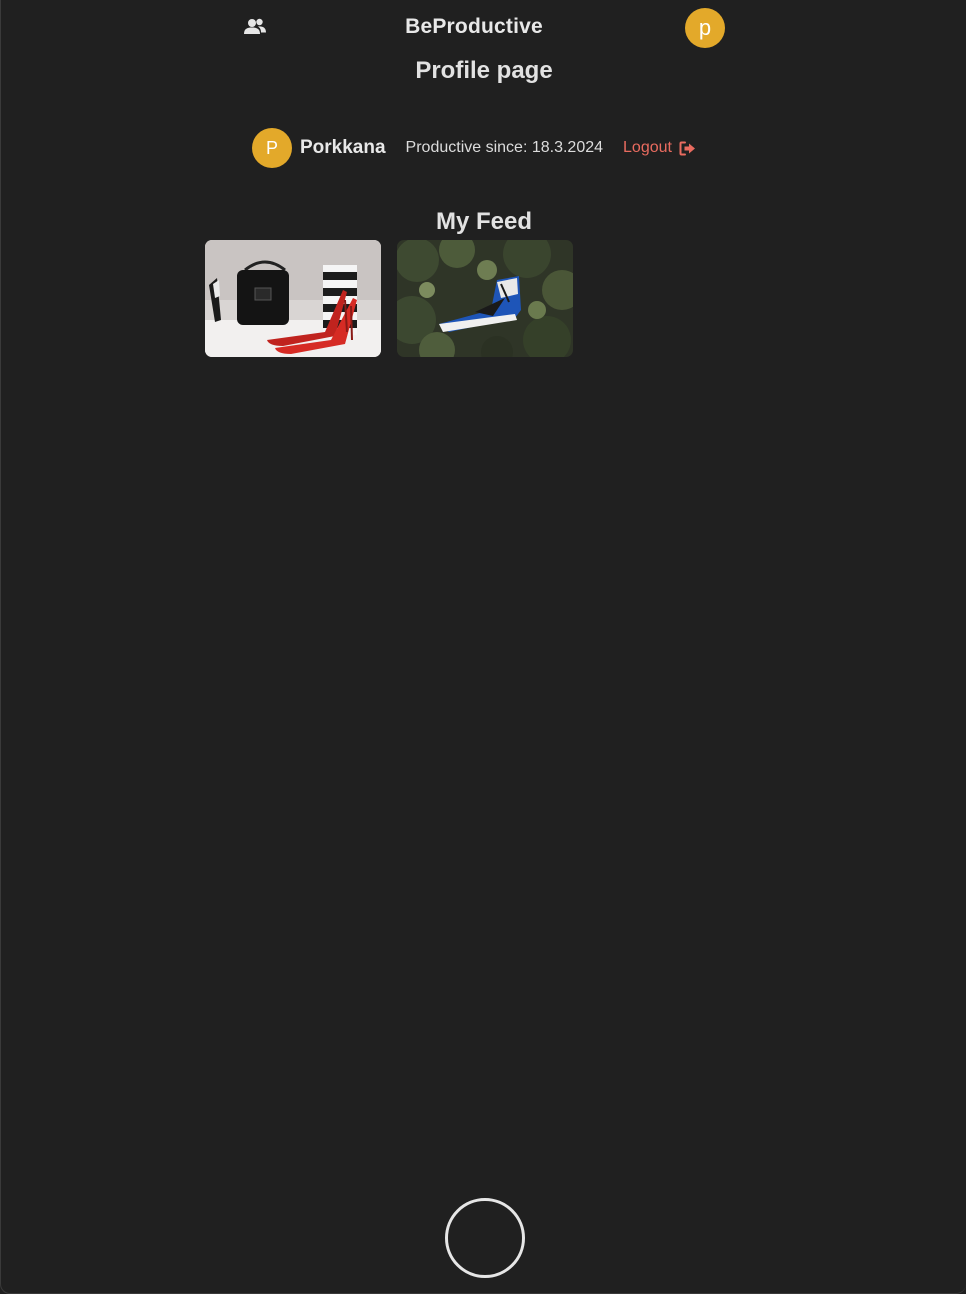  What do you see at coordinates (485, 1238) in the screenshot?
I see `capture-button` at bounding box center [485, 1238].